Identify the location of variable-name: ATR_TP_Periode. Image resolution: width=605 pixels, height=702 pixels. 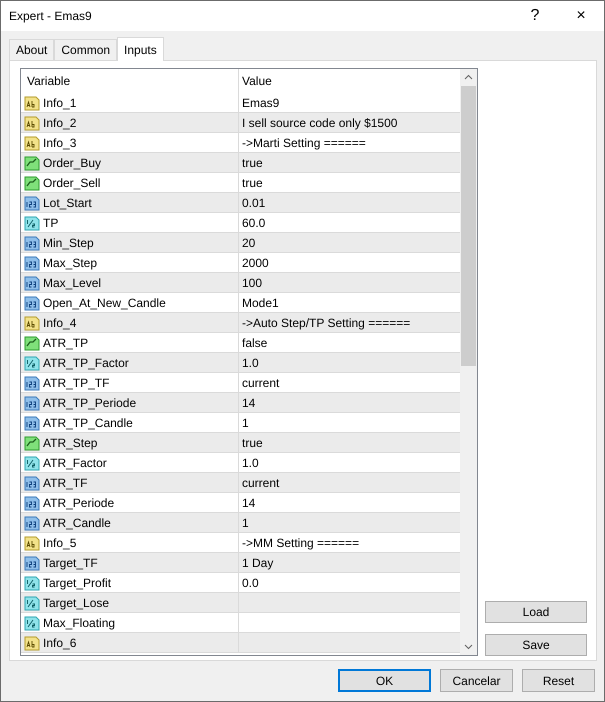
(89, 403).